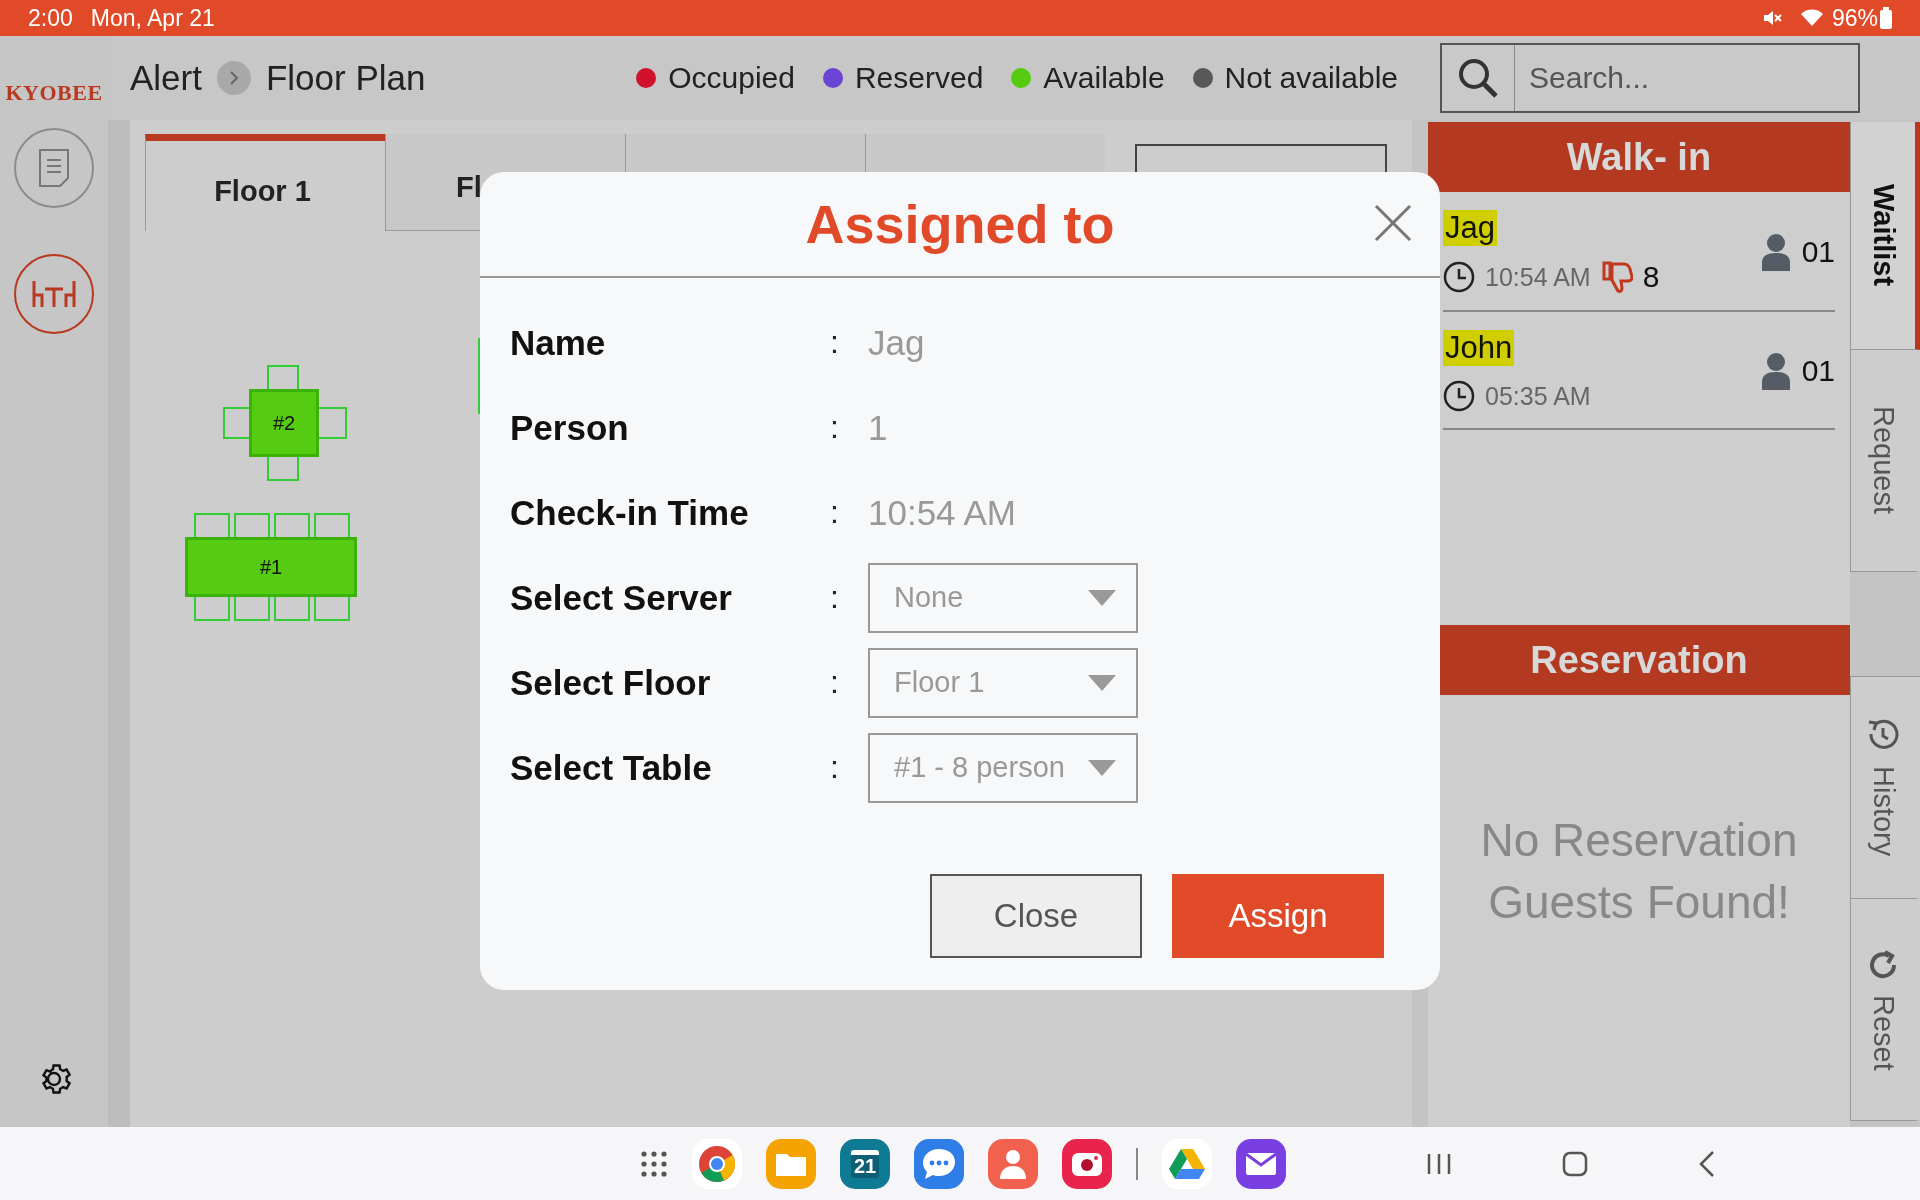 The height and width of the screenshot is (1200, 1920). Describe the element at coordinates (1771, 18) in the screenshot. I see `mute-icon` at that location.